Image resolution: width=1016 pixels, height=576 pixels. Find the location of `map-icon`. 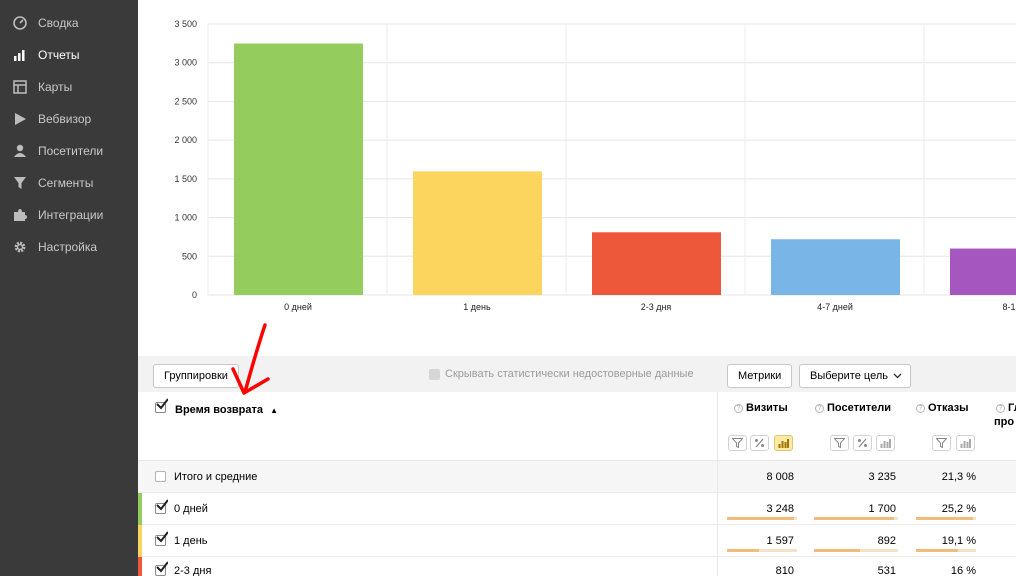

map-icon is located at coordinates (20, 87).